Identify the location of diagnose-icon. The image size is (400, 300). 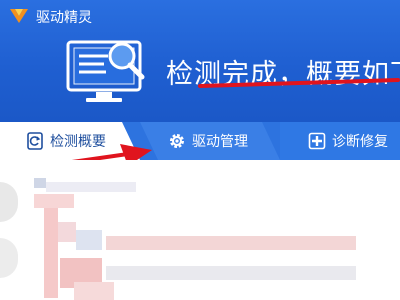
(317, 141).